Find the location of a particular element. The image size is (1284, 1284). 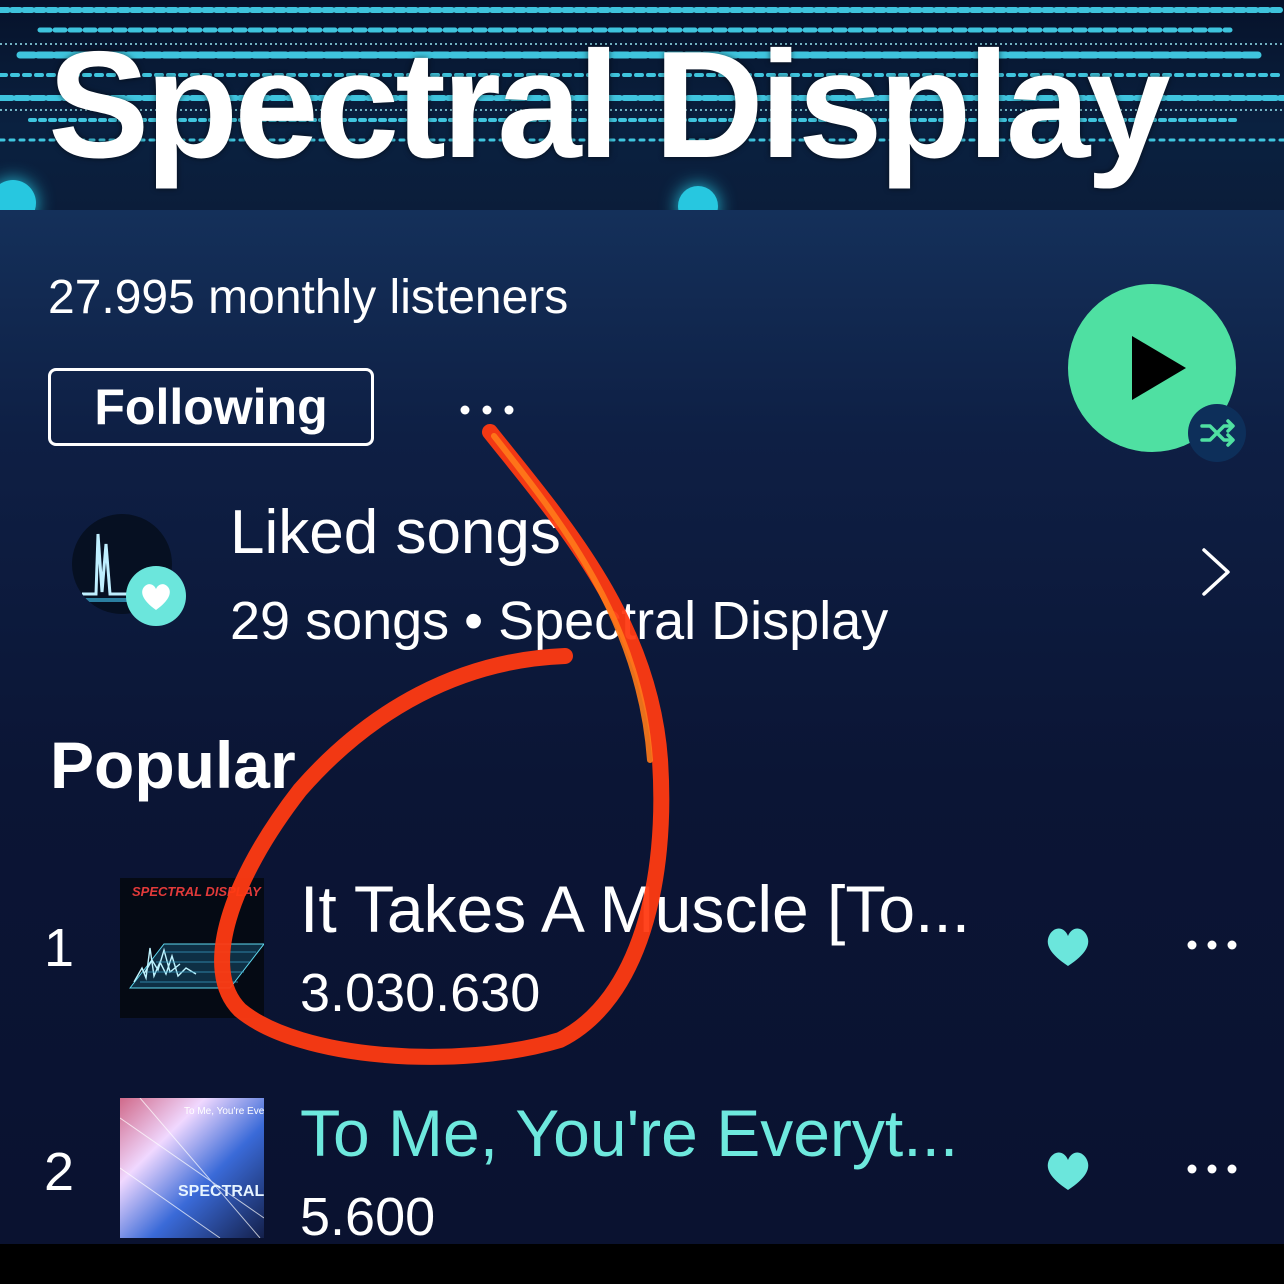

track-play-count: 5.600 is located at coordinates (368, 1217).